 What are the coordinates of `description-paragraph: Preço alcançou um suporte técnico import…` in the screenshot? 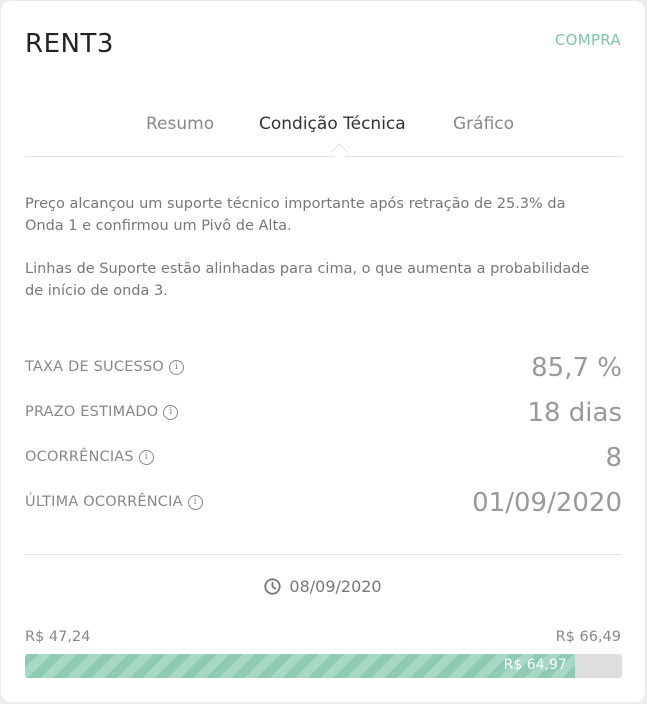 It's located at (295, 215).